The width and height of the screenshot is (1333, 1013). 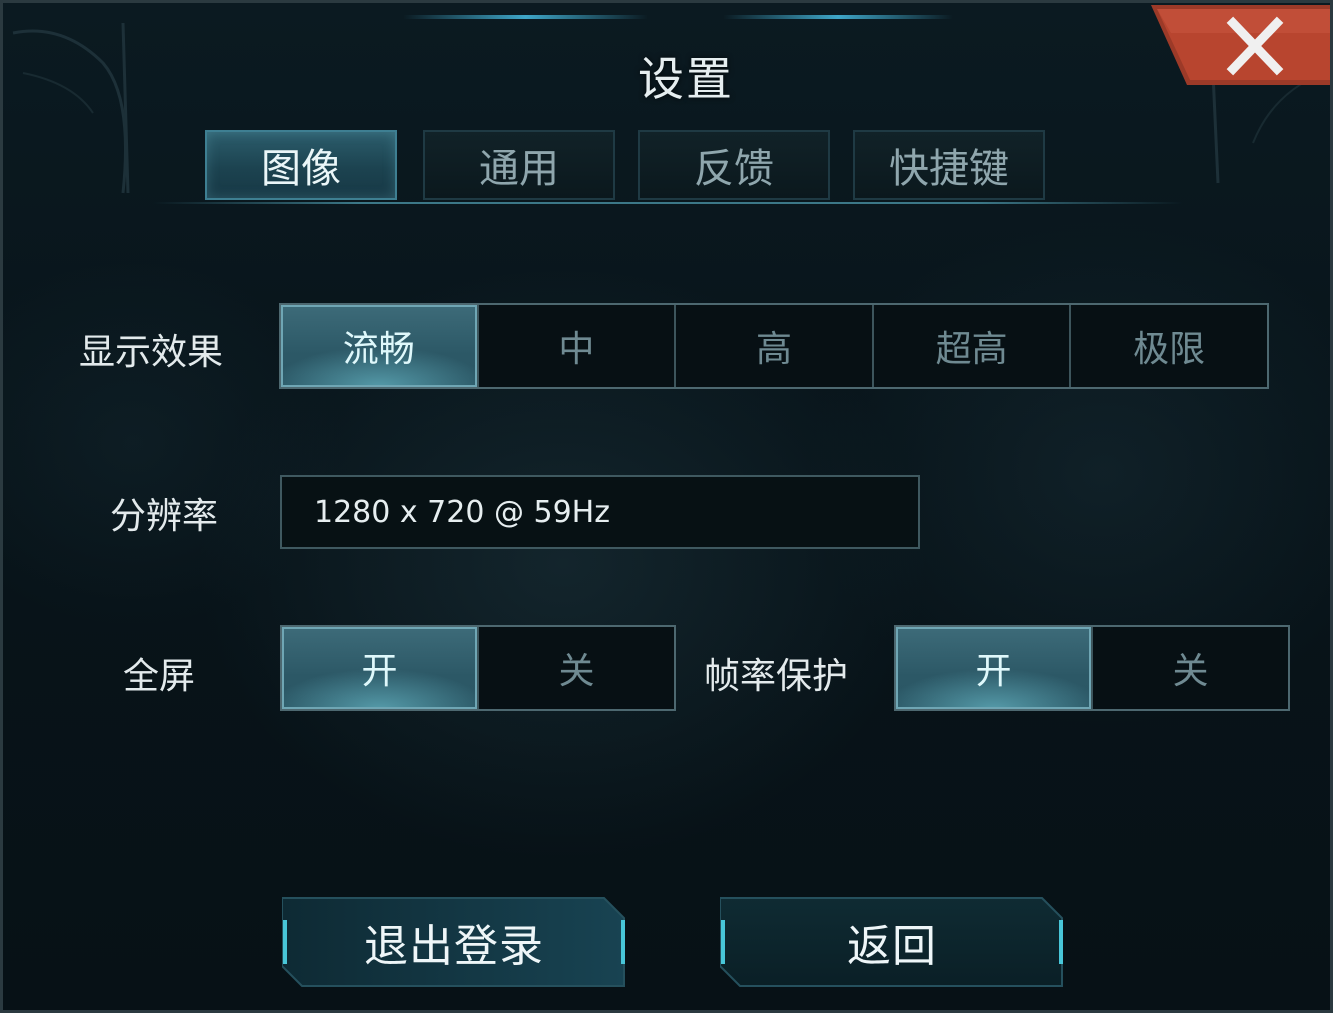 What do you see at coordinates (838, 17) in the screenshot?
I see `top-glow-right` at bounding box center [838, 17].